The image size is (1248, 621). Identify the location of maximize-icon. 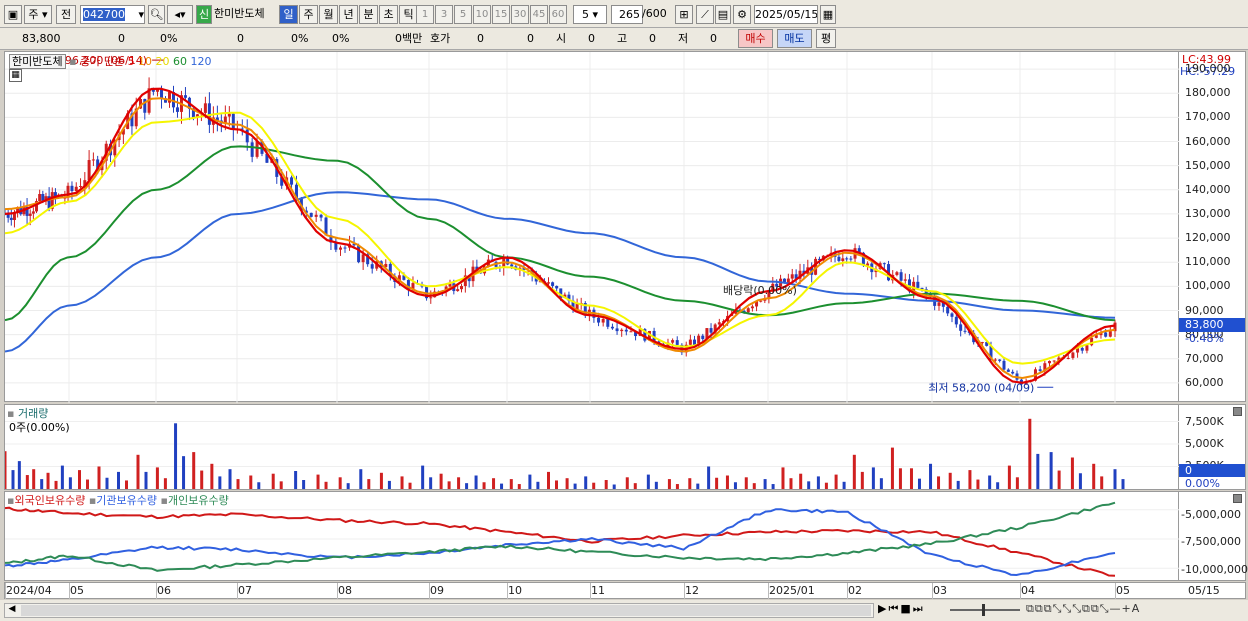
(1237, 411).